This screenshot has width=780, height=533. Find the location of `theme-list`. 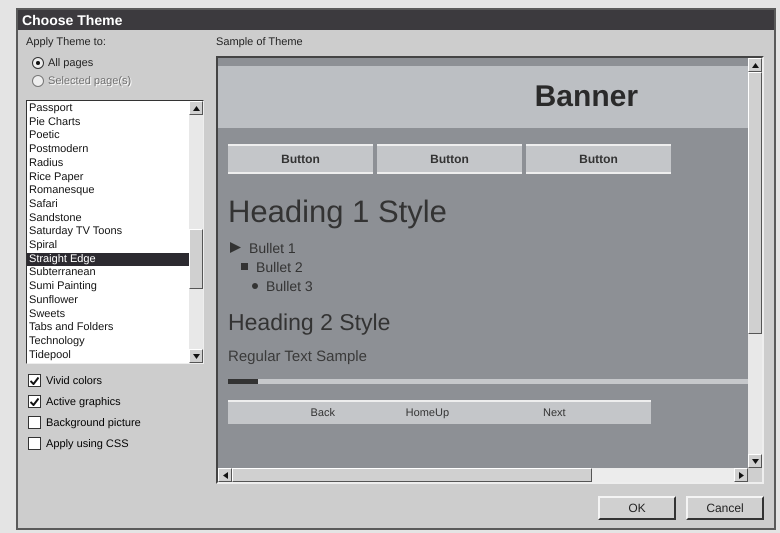

theme-list is located at coordinates (115, 232).